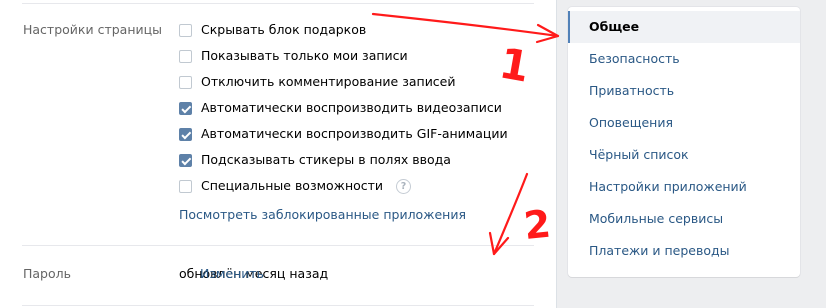 This screenshot has width=826, height=308. I want to click on menu-item-general: Общее, so click(684, 27).